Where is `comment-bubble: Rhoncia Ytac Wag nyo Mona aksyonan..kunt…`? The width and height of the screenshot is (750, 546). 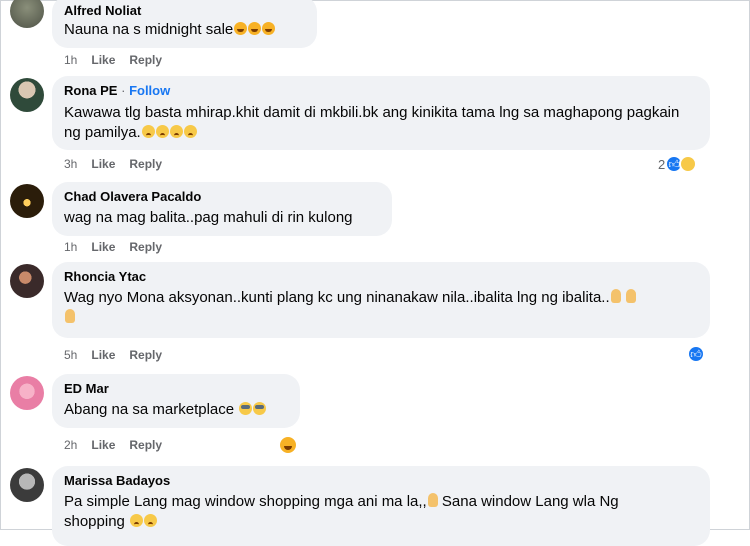 comment-bubble: Rhoncia Ytac Wag nyo Mona aksyonan..kunt… is located at coordinates (381, 300).